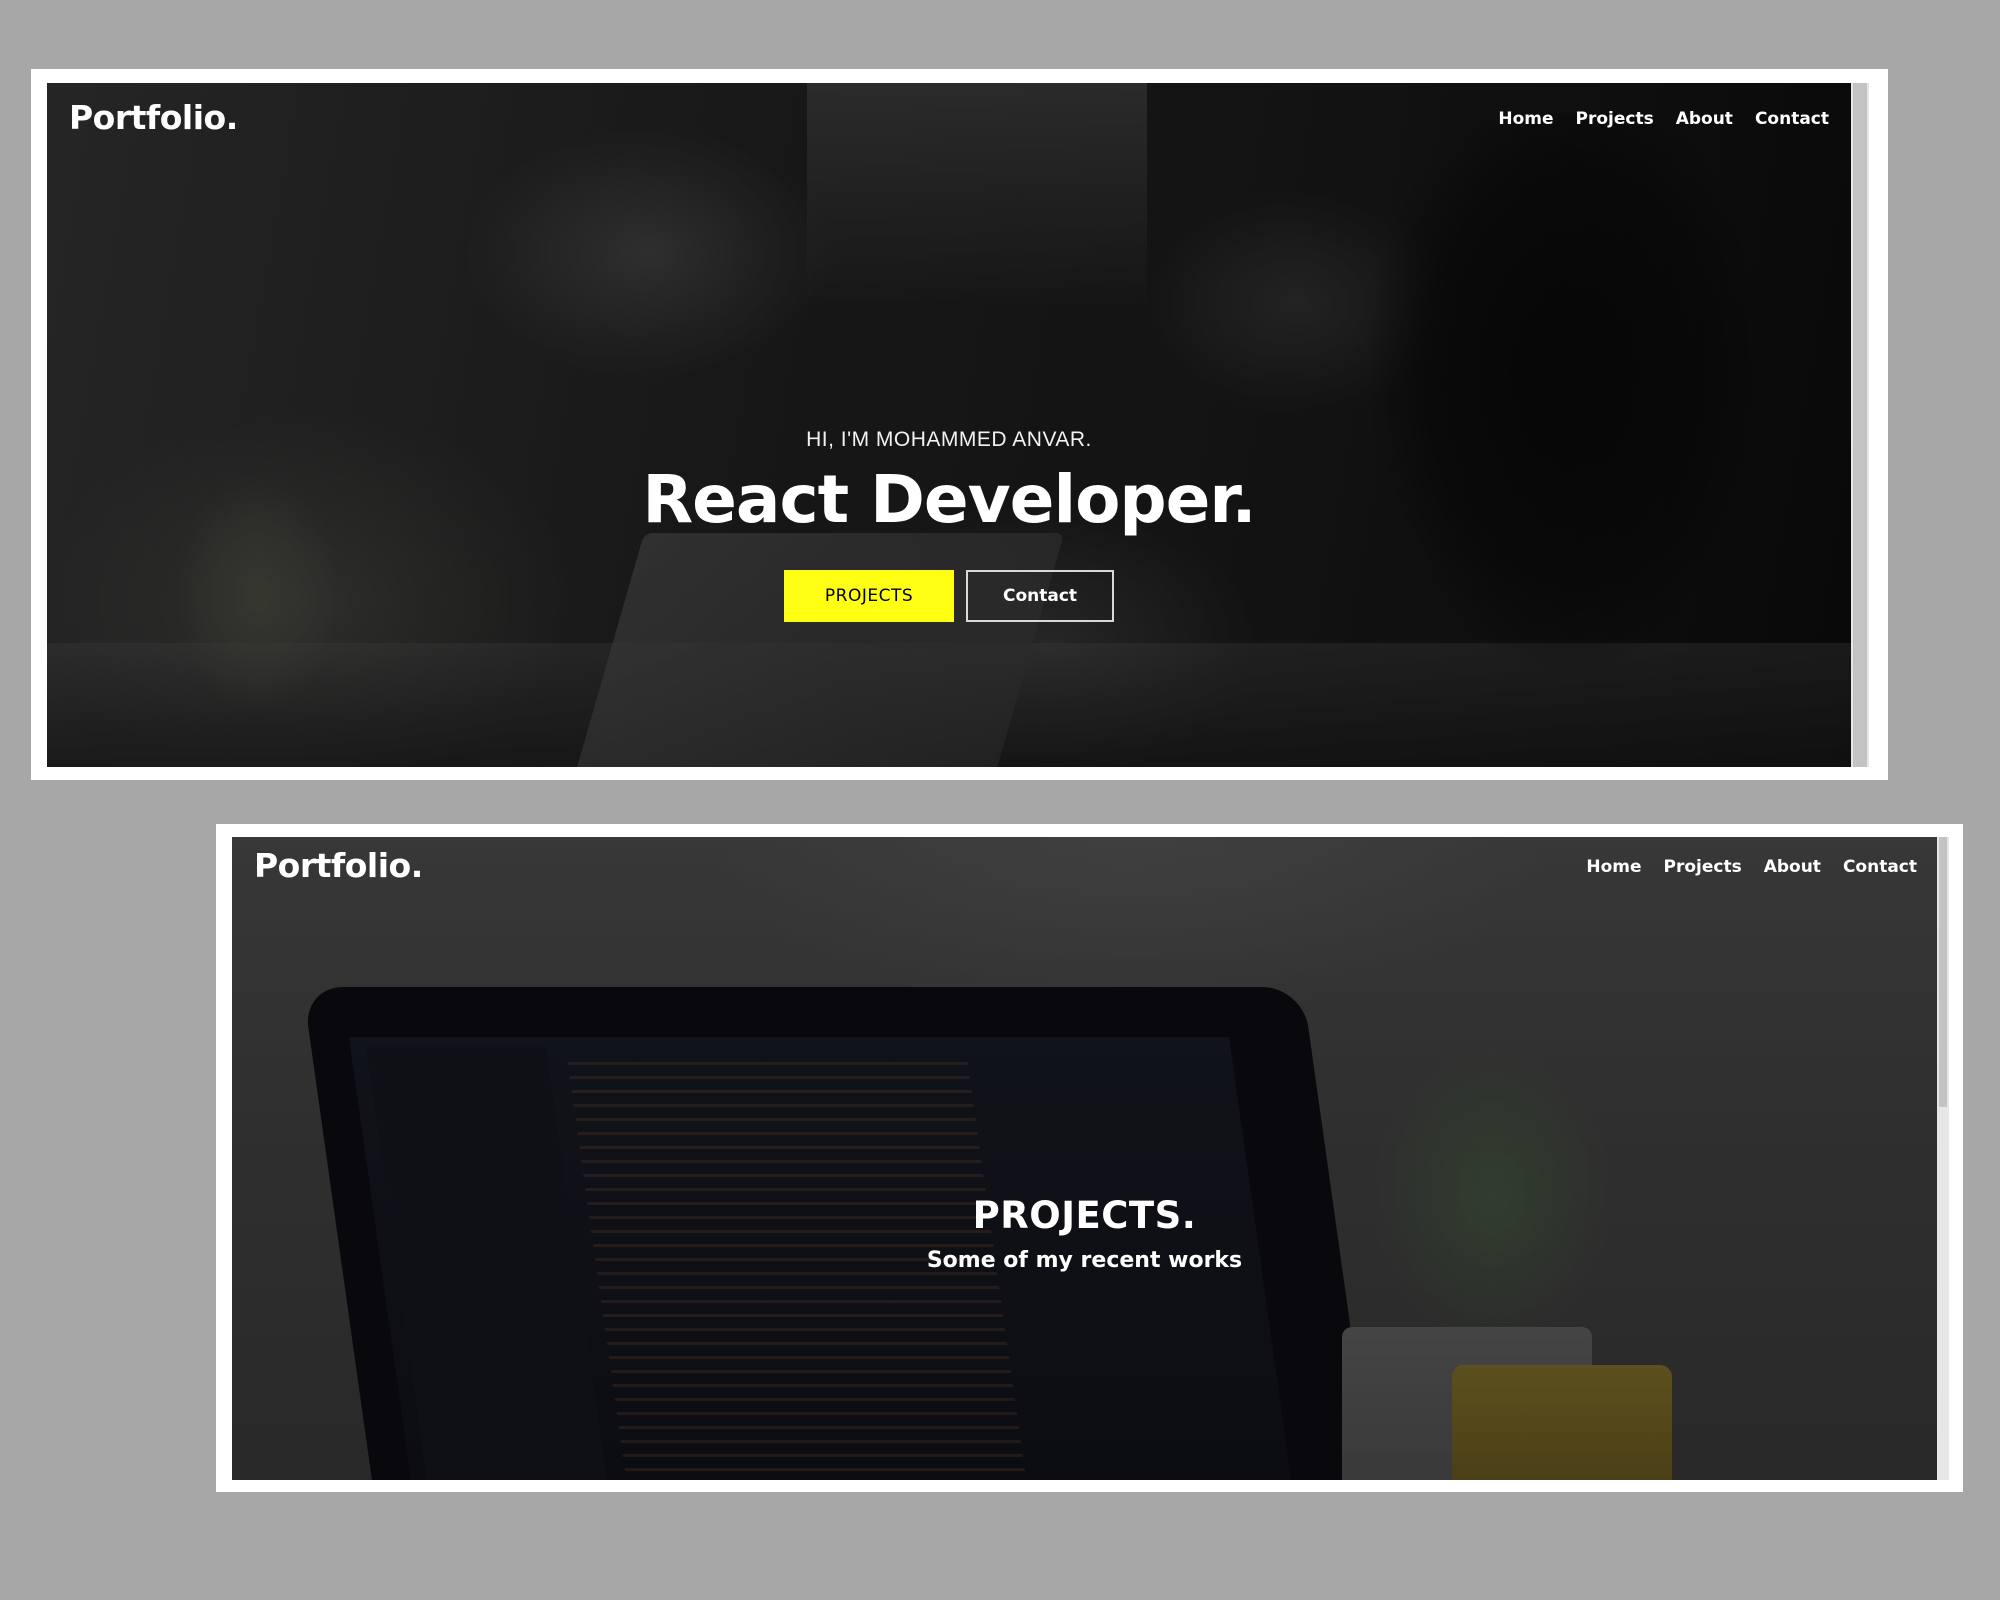 The width and height of the screenshot is (2000, 1600). What do you see at coordinates (869, 596) in the screenshot?
I see `projects-button: PROJECTS` at bounding box center [869, 596].